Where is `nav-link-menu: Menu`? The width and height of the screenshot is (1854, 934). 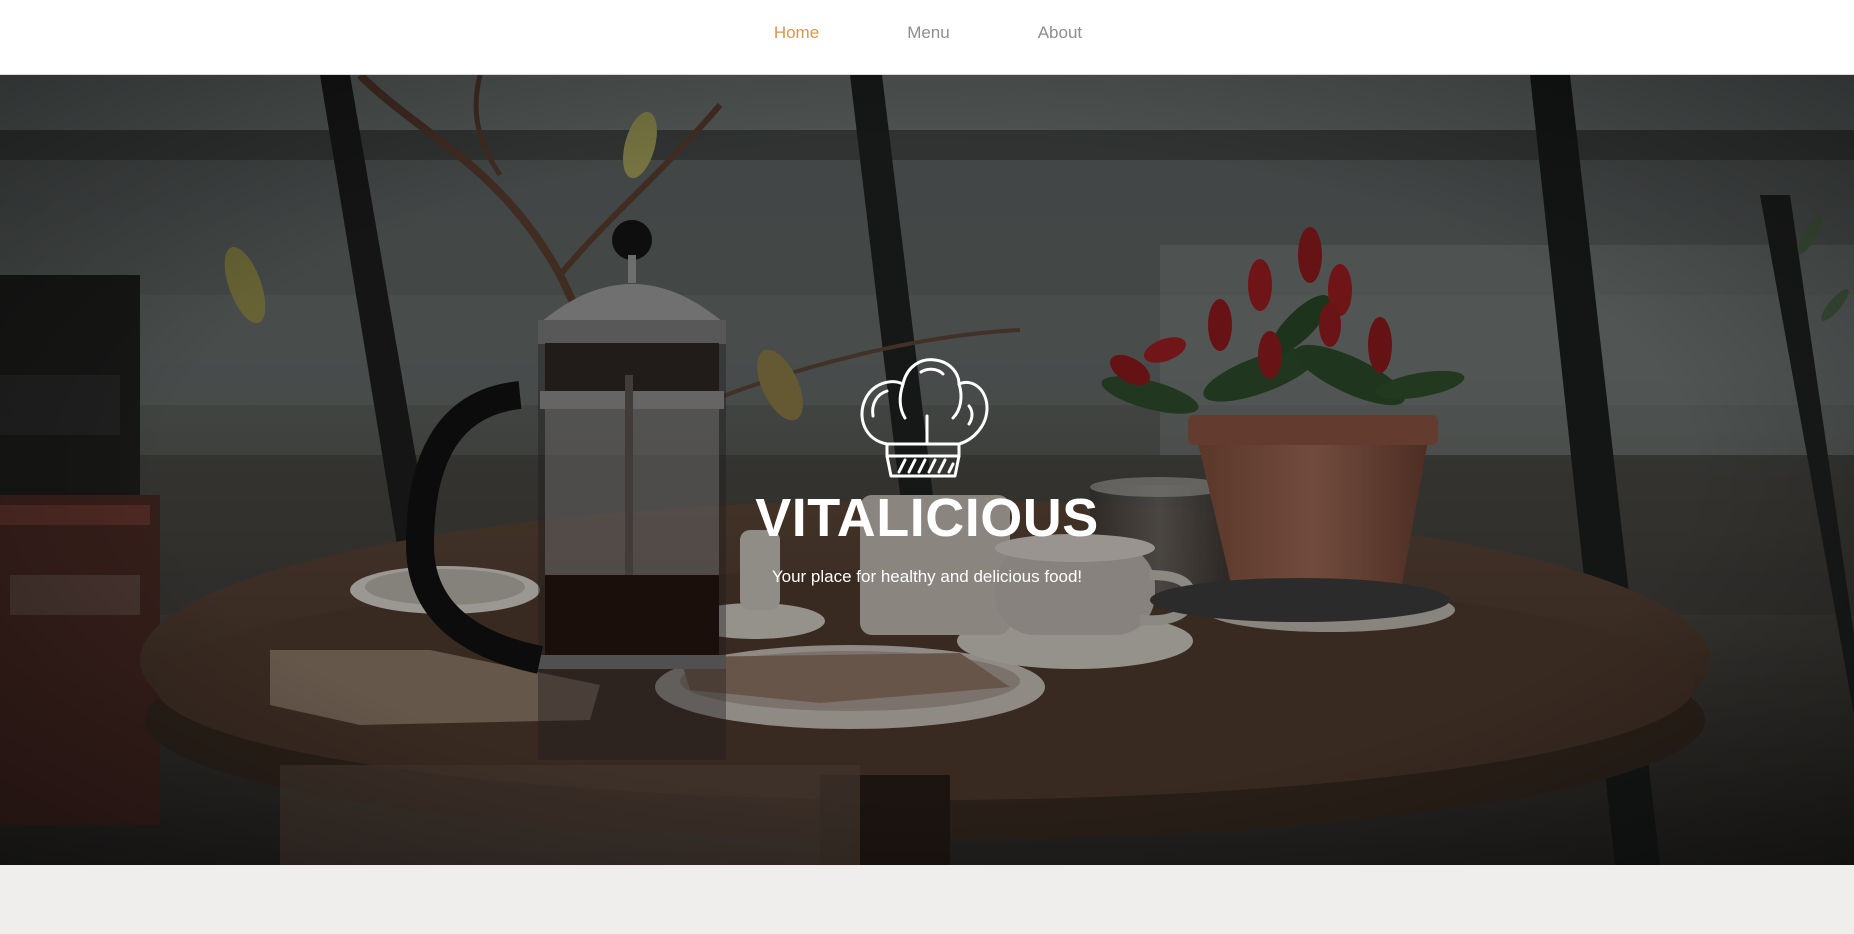
nav-link-menu: Menu is located at coordinates (928, 33).